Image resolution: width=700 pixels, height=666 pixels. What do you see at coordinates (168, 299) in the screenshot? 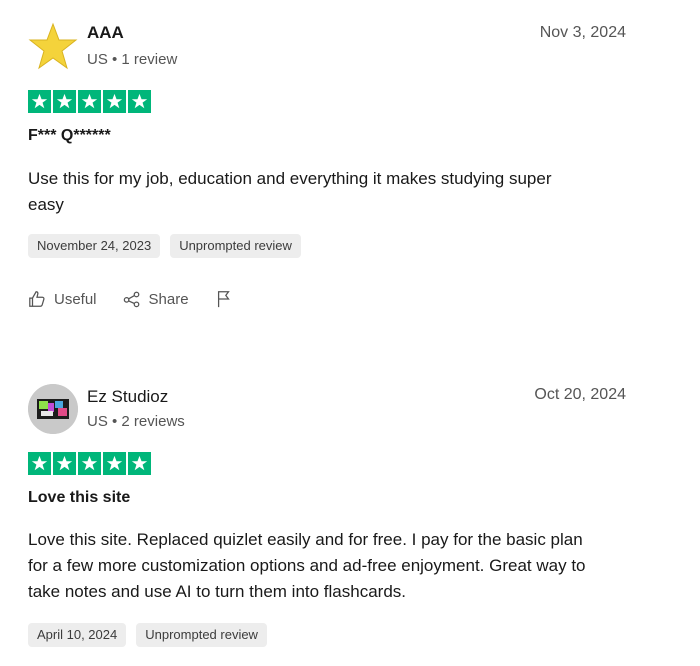
I see `share-label: Share` at bounding box center [168, 299].